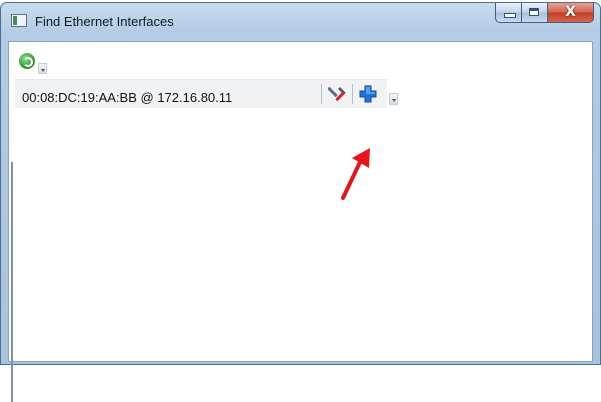 The image size is (601, 402). I want to click on row-overflow-dropdown, so click(393, 99).